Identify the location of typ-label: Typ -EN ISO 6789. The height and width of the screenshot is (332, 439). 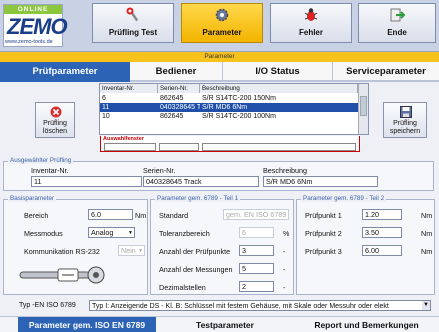
(47, 305).